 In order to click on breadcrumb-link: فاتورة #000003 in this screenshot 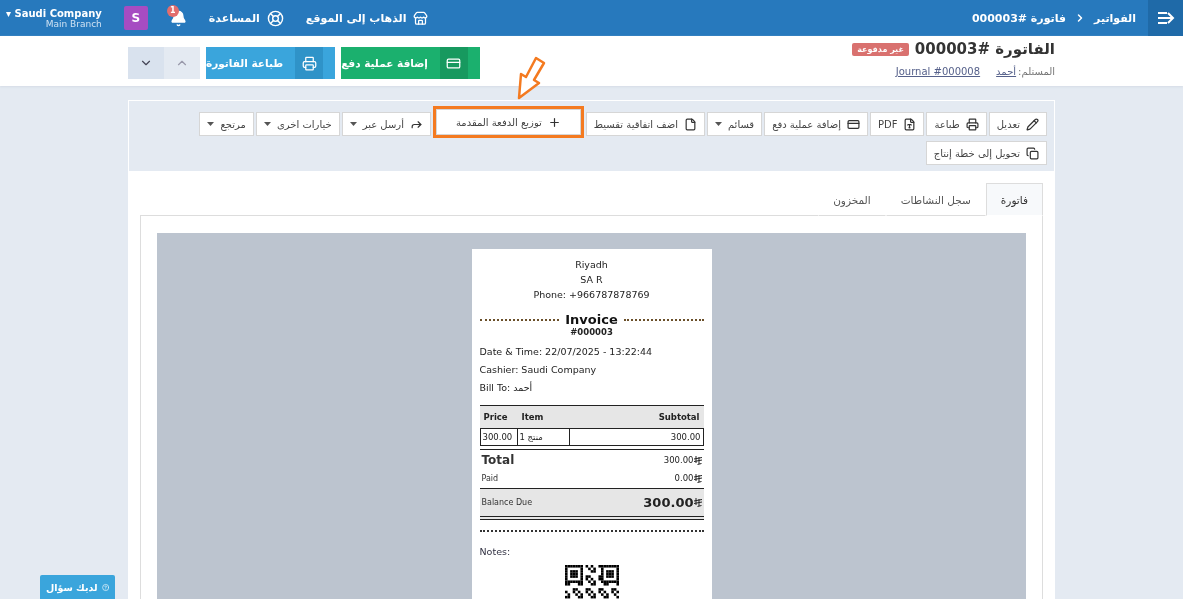, I will do `click(1019, 18)`.